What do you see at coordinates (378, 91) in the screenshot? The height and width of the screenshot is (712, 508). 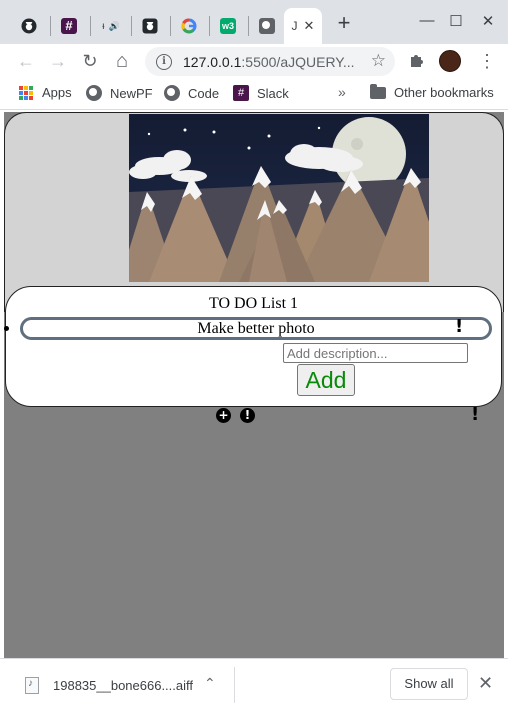 I see `folder-icon` at bounding box center [378, 91].